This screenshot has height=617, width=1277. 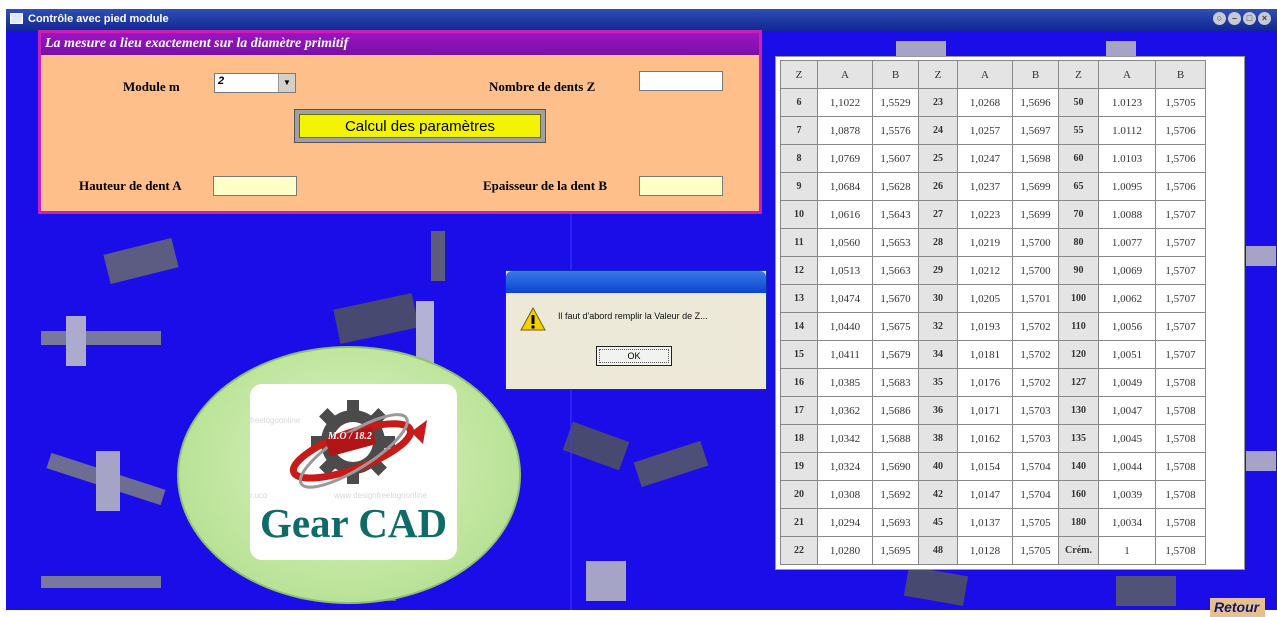 What do you see at coordinates (255, 83) in the screenshot?
I see `module-select: 2 ▼` at bounding box center [255, 83].